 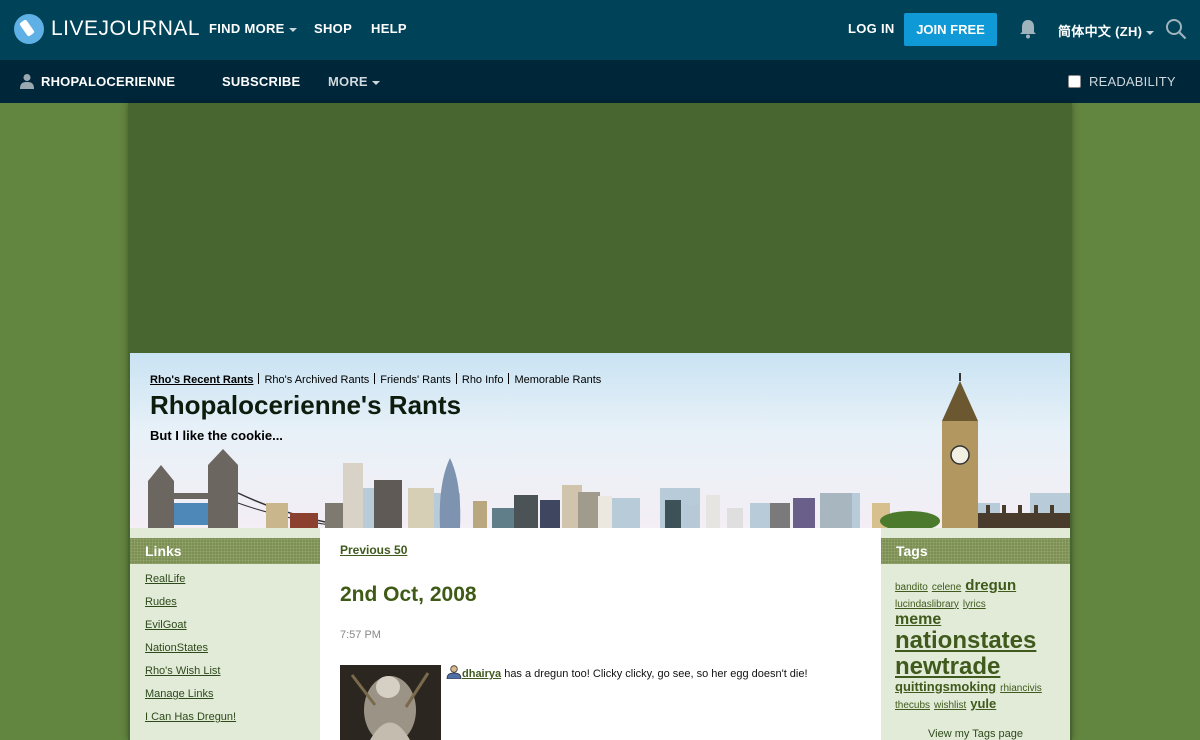 I want to click on link-wish-list: Rho's Wish List, so click(x=232, y=675).